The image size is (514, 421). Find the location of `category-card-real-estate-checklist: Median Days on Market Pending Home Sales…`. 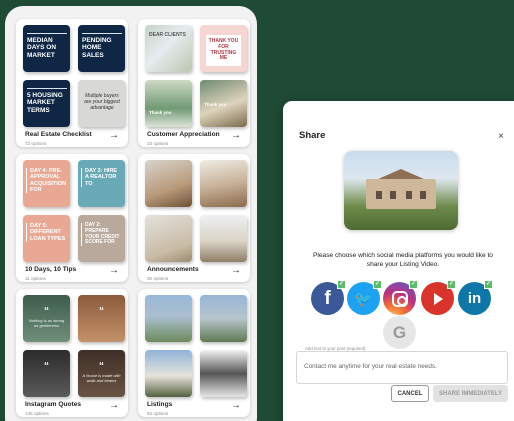

category-card-real-estate-checklist: Median Days on Market Pending Home Sales… is located at coordinates (72, 83).